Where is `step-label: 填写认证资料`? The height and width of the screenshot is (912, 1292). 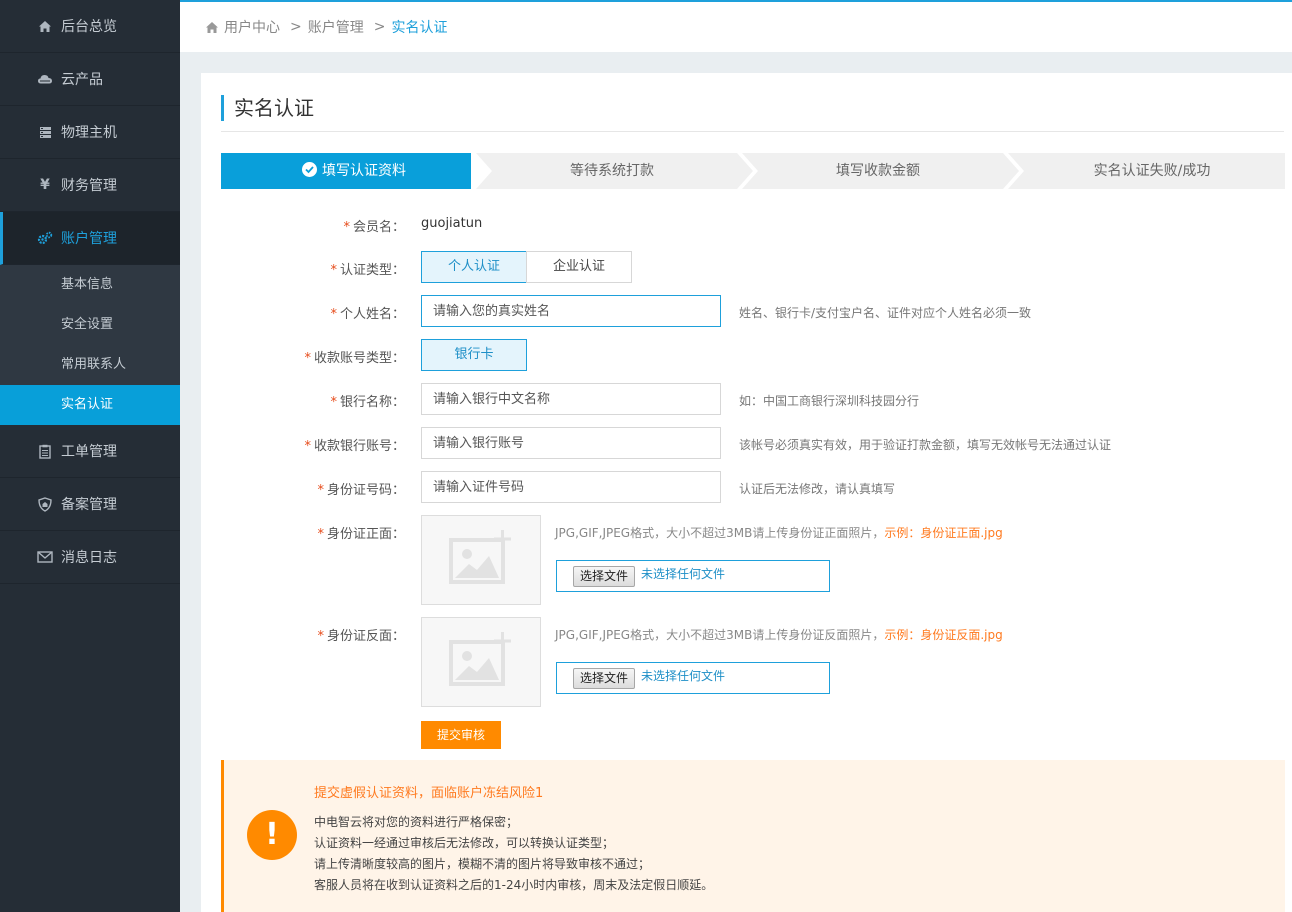
step-label: 填写认证资料 is located at coordinates (364, 171).